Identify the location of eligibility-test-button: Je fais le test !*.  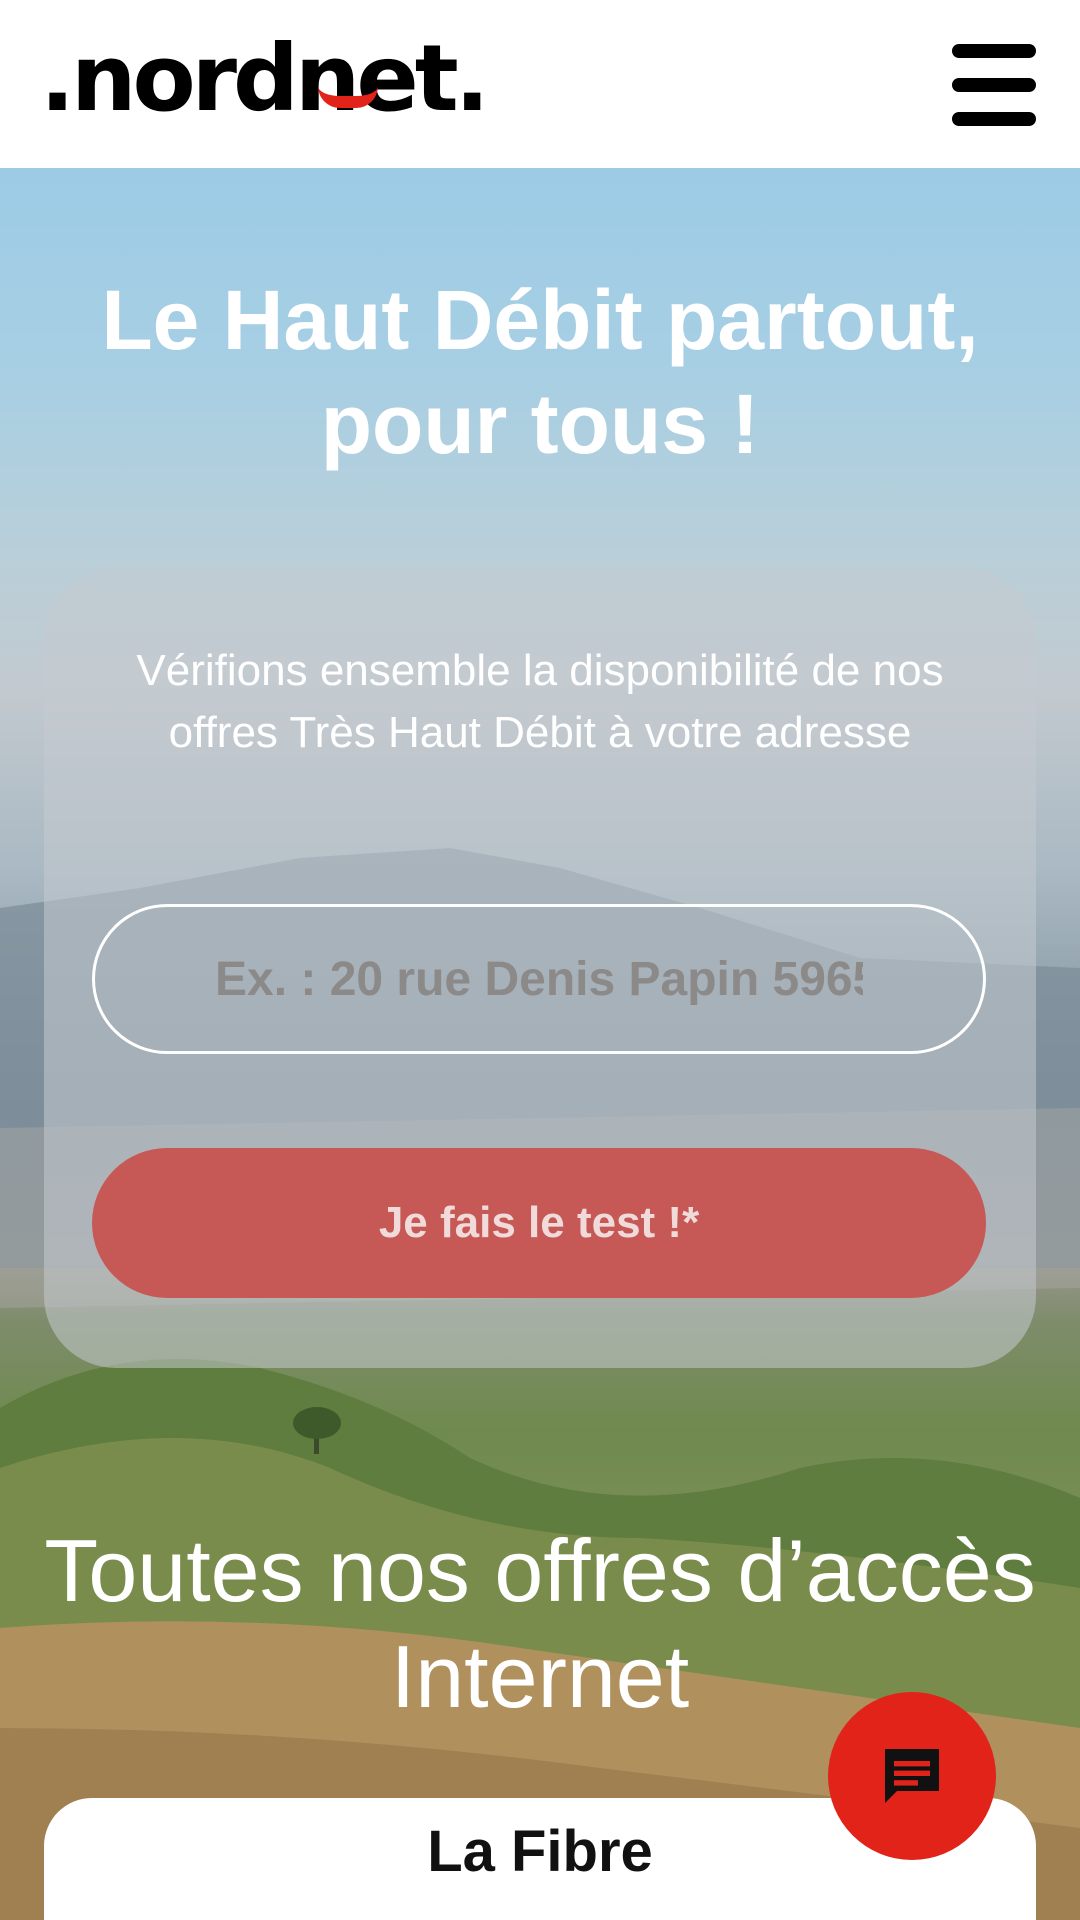
(539, 1223).